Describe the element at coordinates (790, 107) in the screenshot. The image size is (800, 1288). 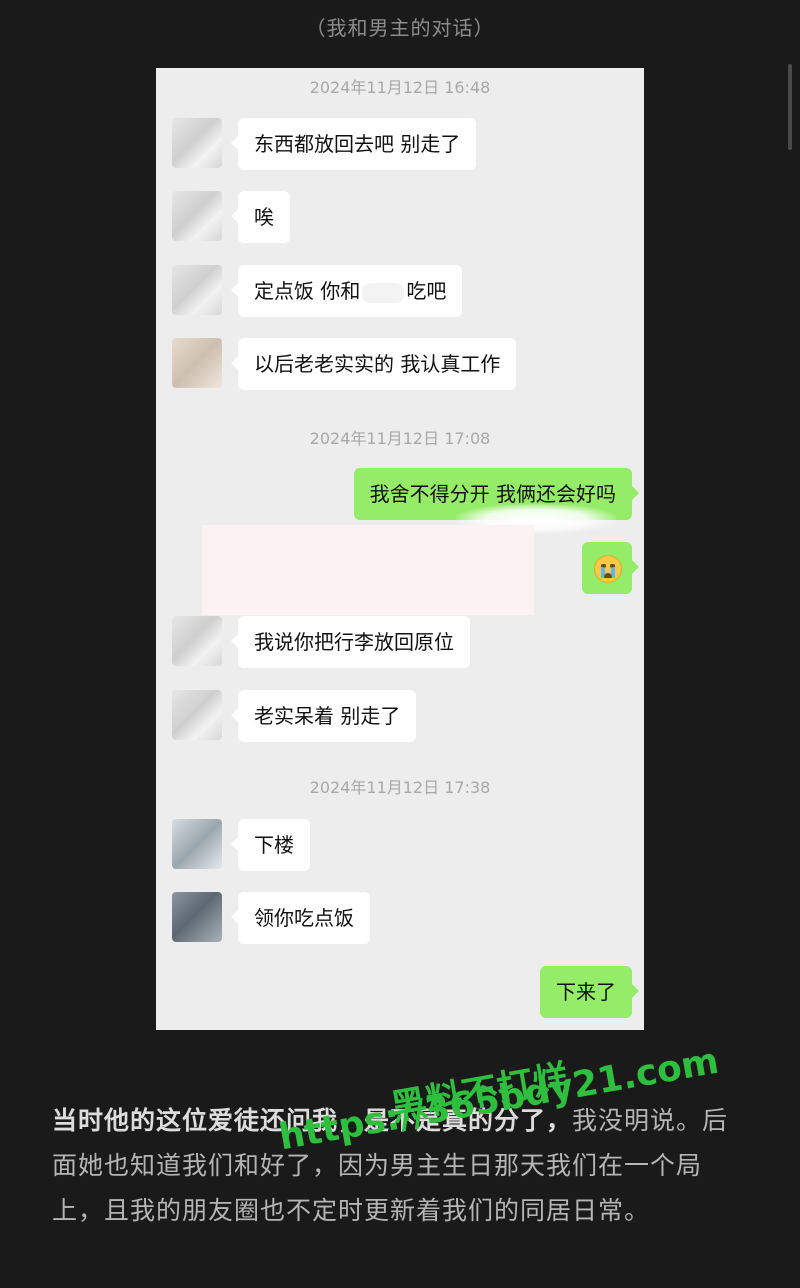
I see `scrollbar` at that location.